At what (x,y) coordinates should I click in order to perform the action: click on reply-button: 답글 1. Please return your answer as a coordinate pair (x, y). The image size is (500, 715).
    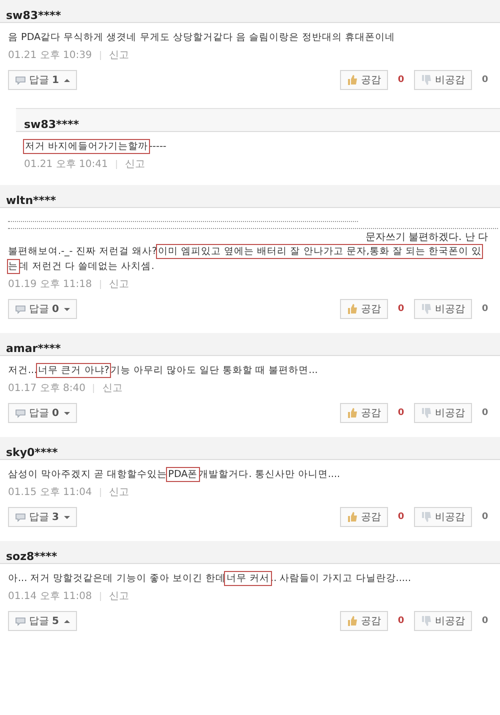
    Looking at the image, I should click on (42, 80).